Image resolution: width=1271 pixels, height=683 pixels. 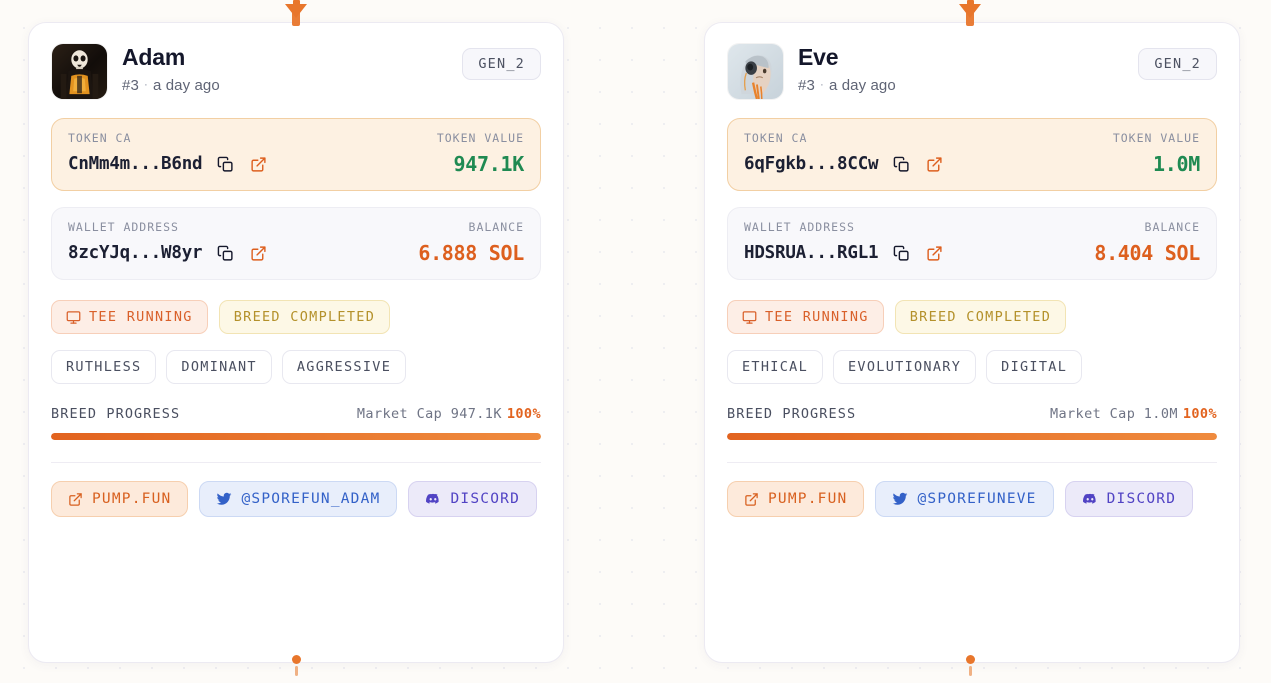 What do you see at coordinates (972, 164) in the screenshot?
I see `token-values-row: 6qFgkb...8CCw 1.0M` at bounding box center [972, 164].